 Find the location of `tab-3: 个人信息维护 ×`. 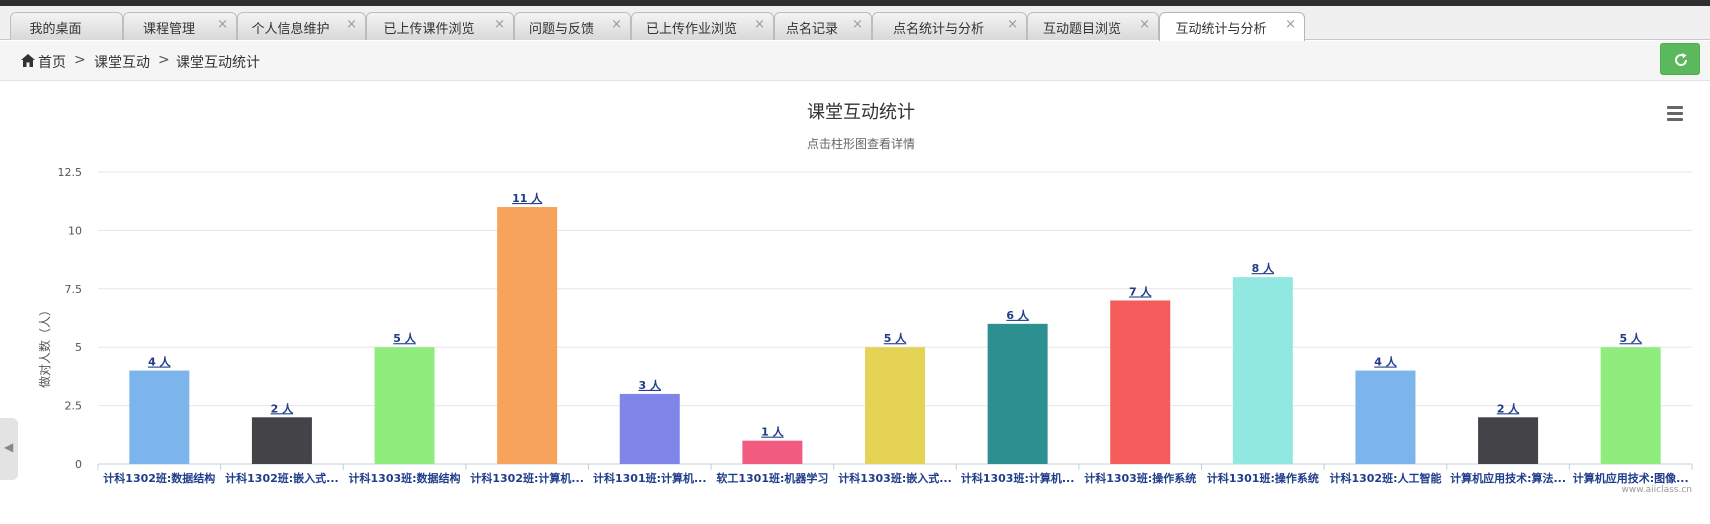

tab-3: 个人信息维护 × is located at coordinates (301, 26).